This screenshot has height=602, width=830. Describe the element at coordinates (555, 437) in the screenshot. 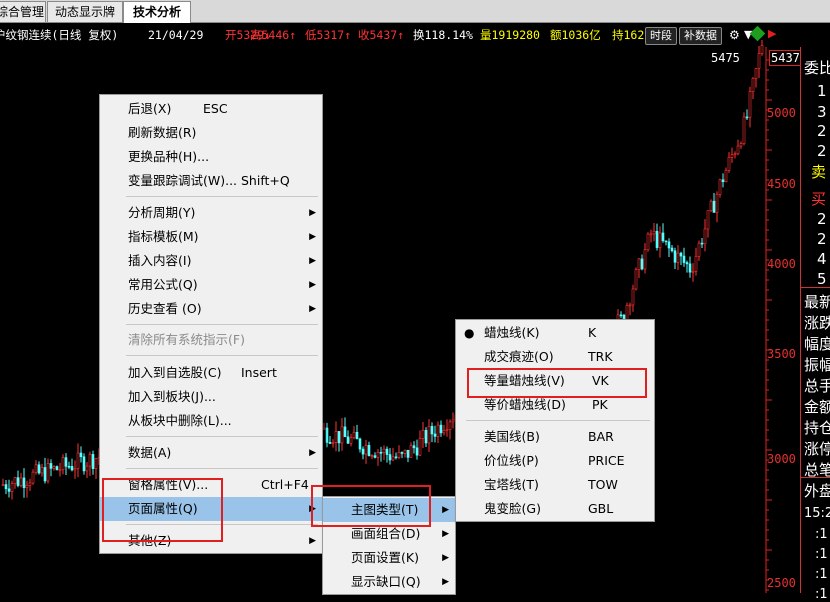

I see `menu-item-ohlc-bar: 美国线(B) BAR` at that location.